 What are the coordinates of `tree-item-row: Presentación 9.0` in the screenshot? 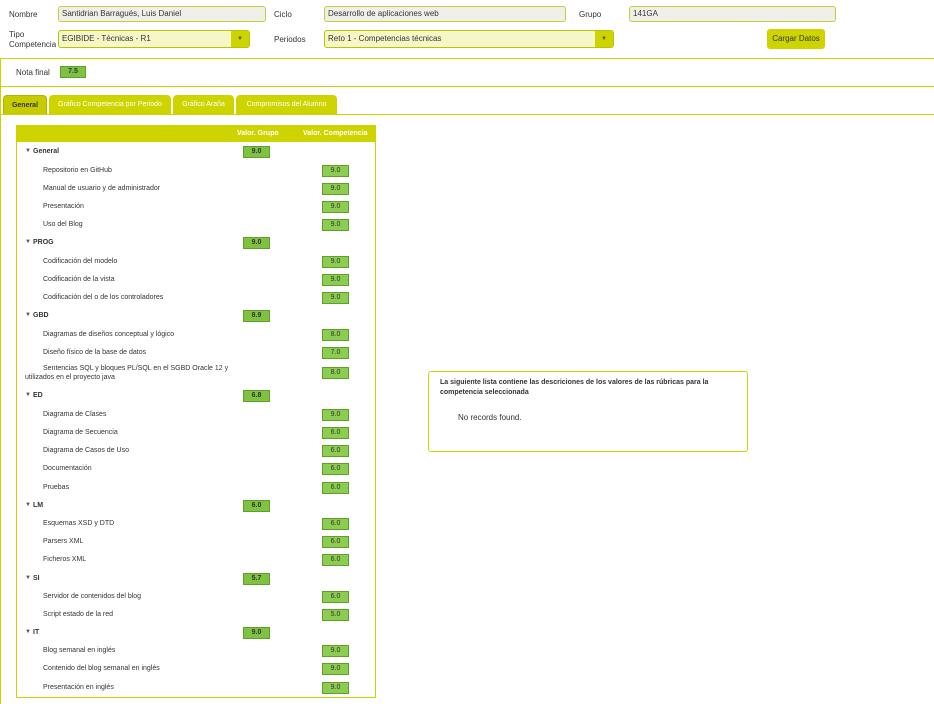 It's located at (196, 207).